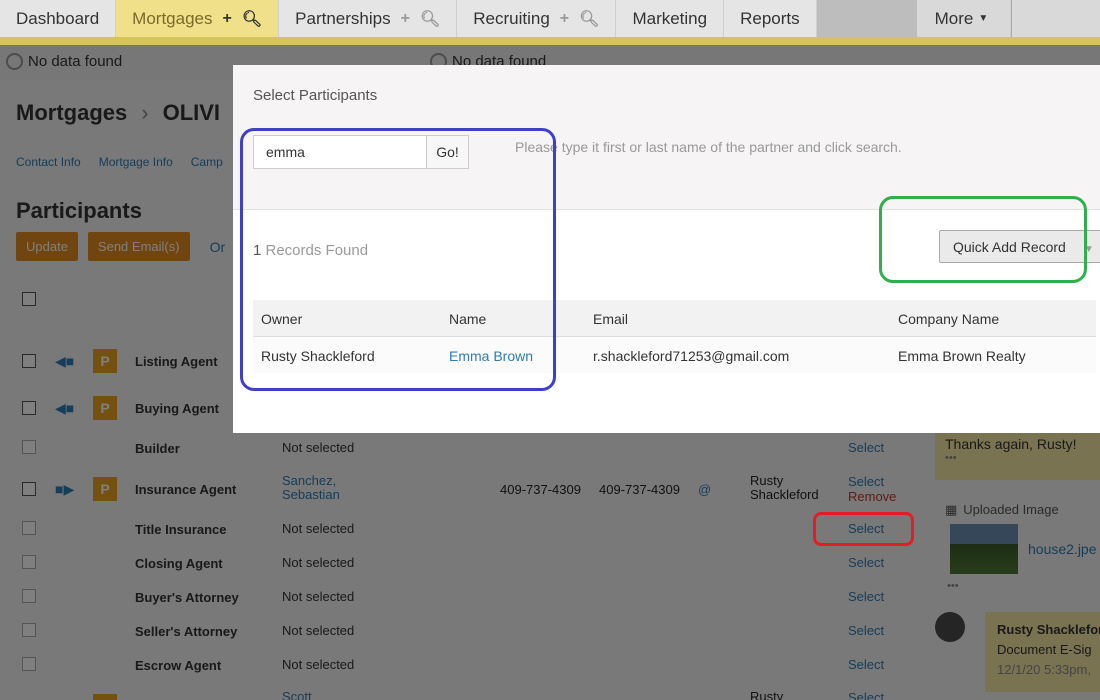 This screenshot has width=1100, height=700. Describe the element at coordinates (1055, 18) in the screenshot. I see `nav-stub` at that location.